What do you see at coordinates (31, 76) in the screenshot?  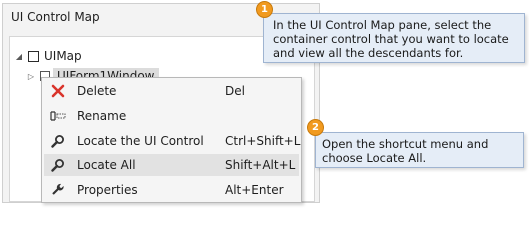 I see `collapsed-triangle-icon: ▷` at bounding box center [31, 76].